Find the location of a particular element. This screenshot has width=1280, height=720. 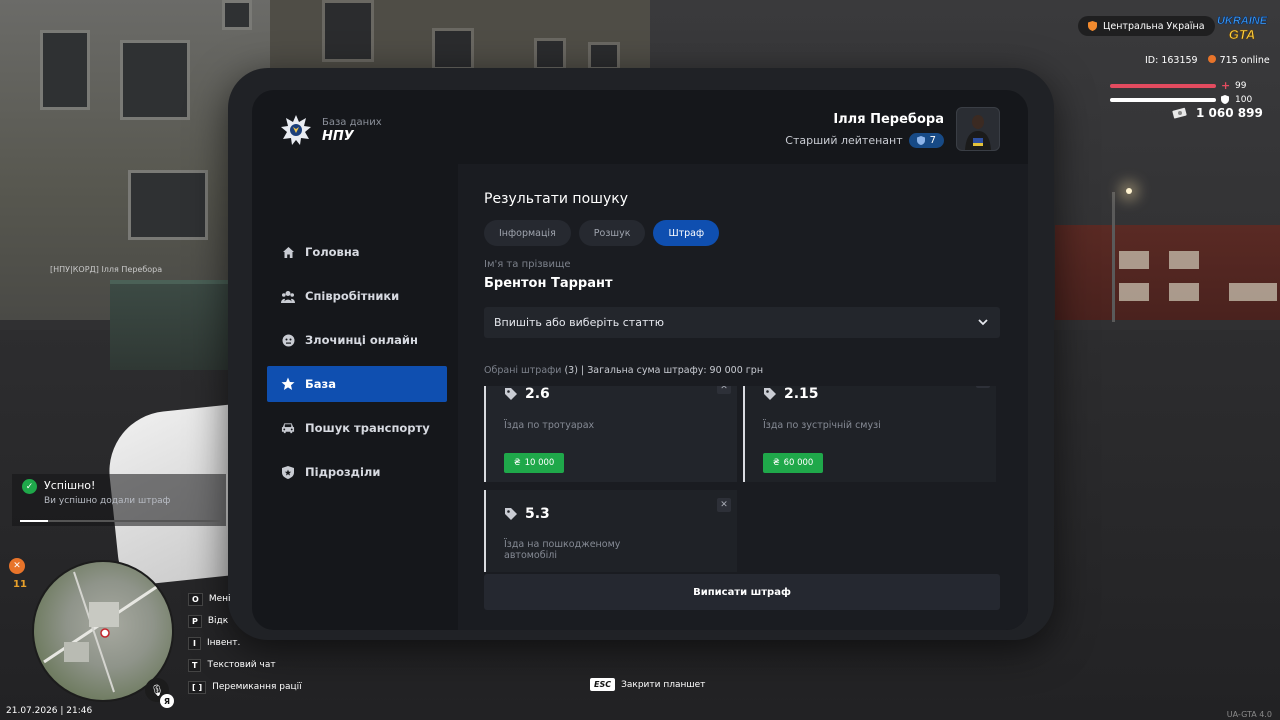

issue-fine-button: Виписати штраф is located at coordinates (742, 592).